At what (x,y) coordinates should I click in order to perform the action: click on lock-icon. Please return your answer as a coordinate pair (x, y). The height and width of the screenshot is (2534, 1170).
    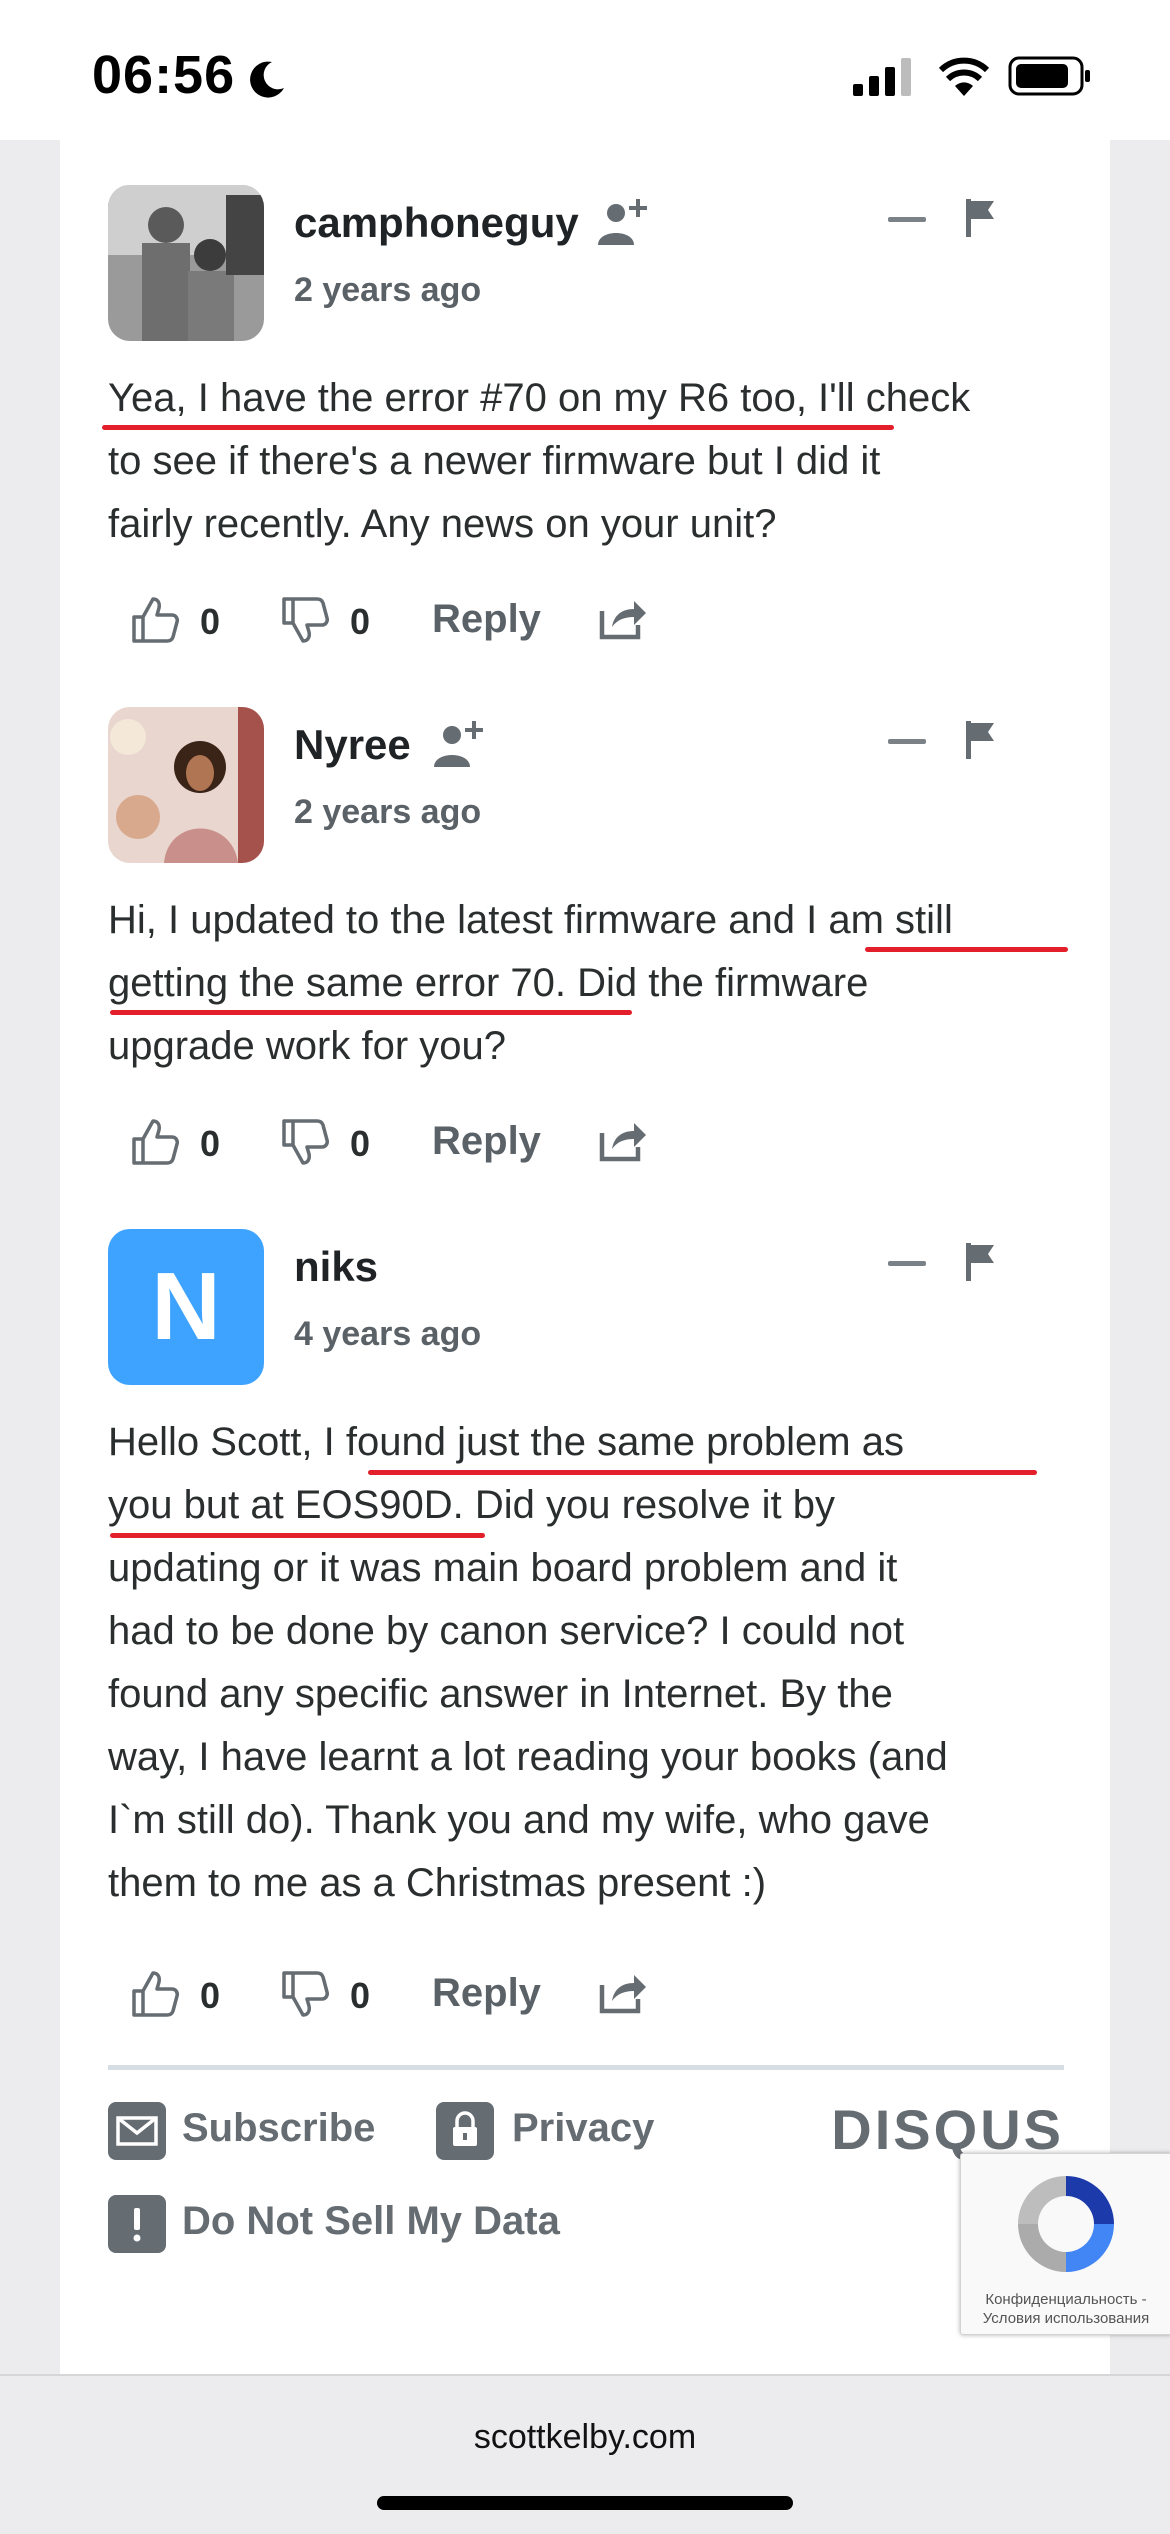
    Looking at the image, I should click on (465, 2131).